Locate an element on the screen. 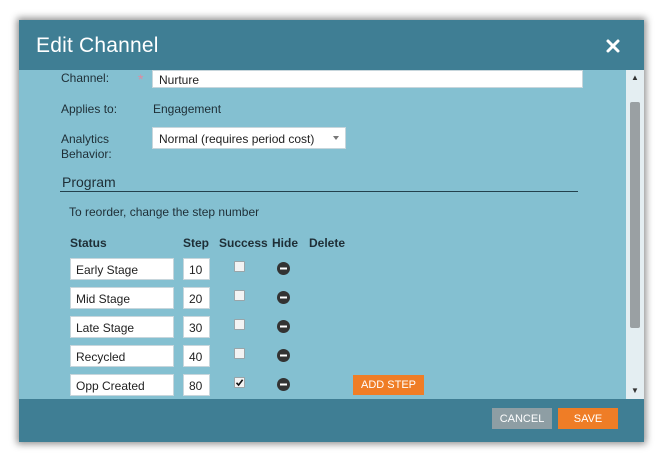 This screenshot has height=464, width=664. step-number-input: 40 is located at coordinates (196, 356).